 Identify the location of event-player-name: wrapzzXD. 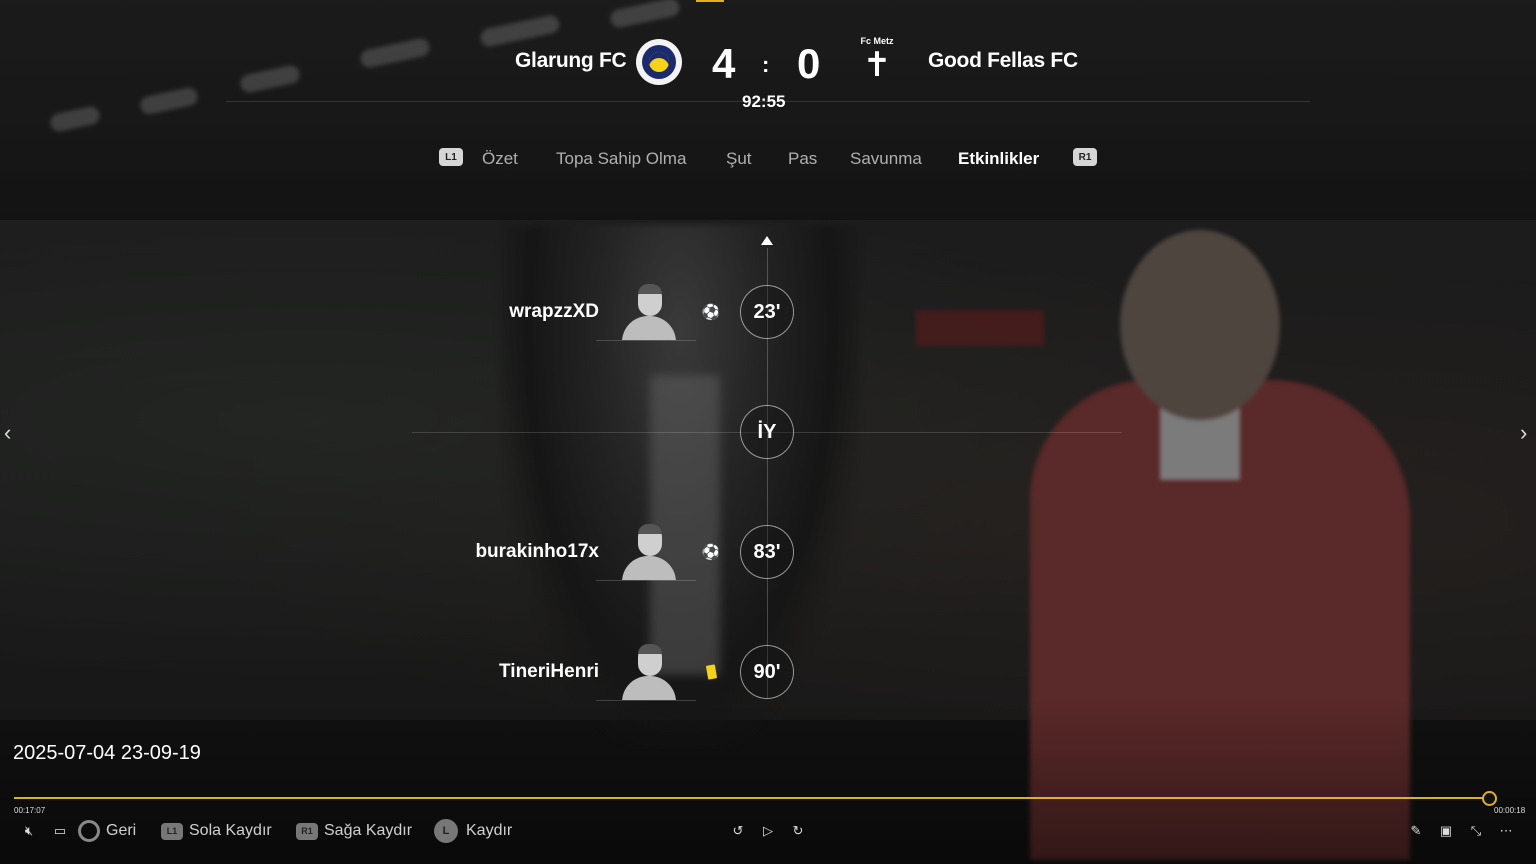
(554, 311).